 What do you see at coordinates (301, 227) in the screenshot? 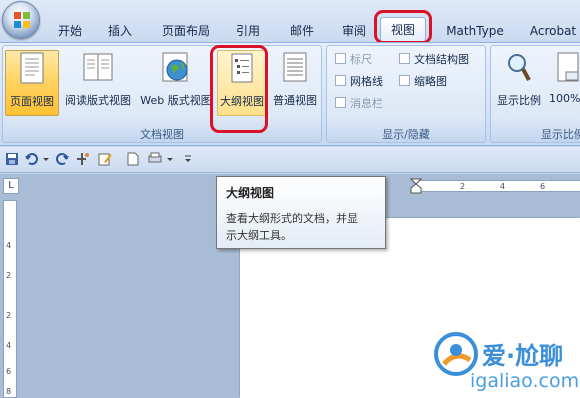
I see `tooltip-body: 查看大纲形式的文档，并显 示大纲工具。` at bounding box center [301, 227].